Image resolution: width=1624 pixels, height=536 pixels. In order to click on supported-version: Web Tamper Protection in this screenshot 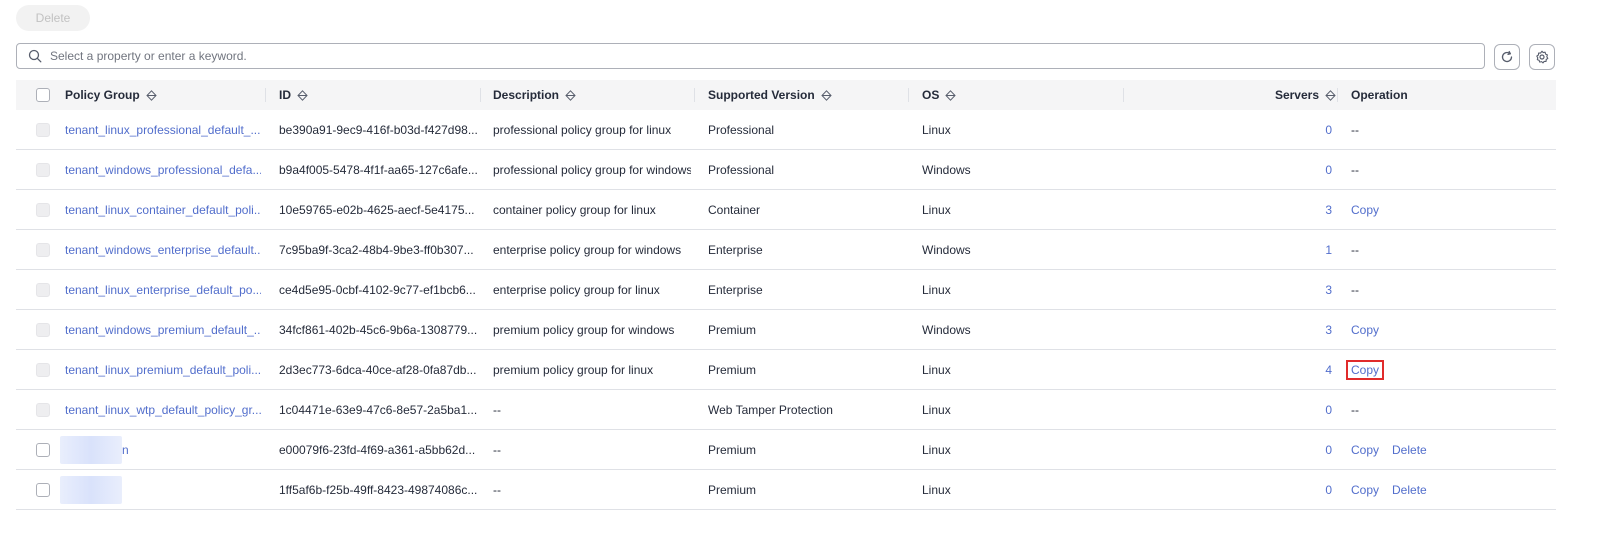, I will do `click(770, 409)`.